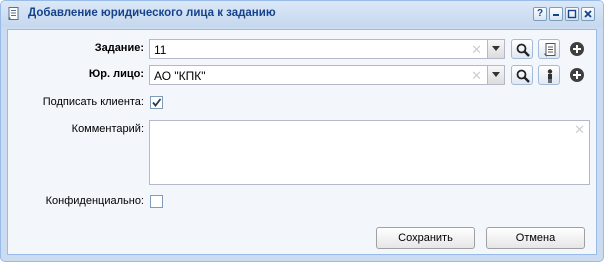 Image resolution: width=604 pixels, height=262 pixels. What do you see at coordinates (302, 14) in the screenshot?
I see `title-bar: Добавление юридического лица к заданию ?` at bounding box center [302, 14].